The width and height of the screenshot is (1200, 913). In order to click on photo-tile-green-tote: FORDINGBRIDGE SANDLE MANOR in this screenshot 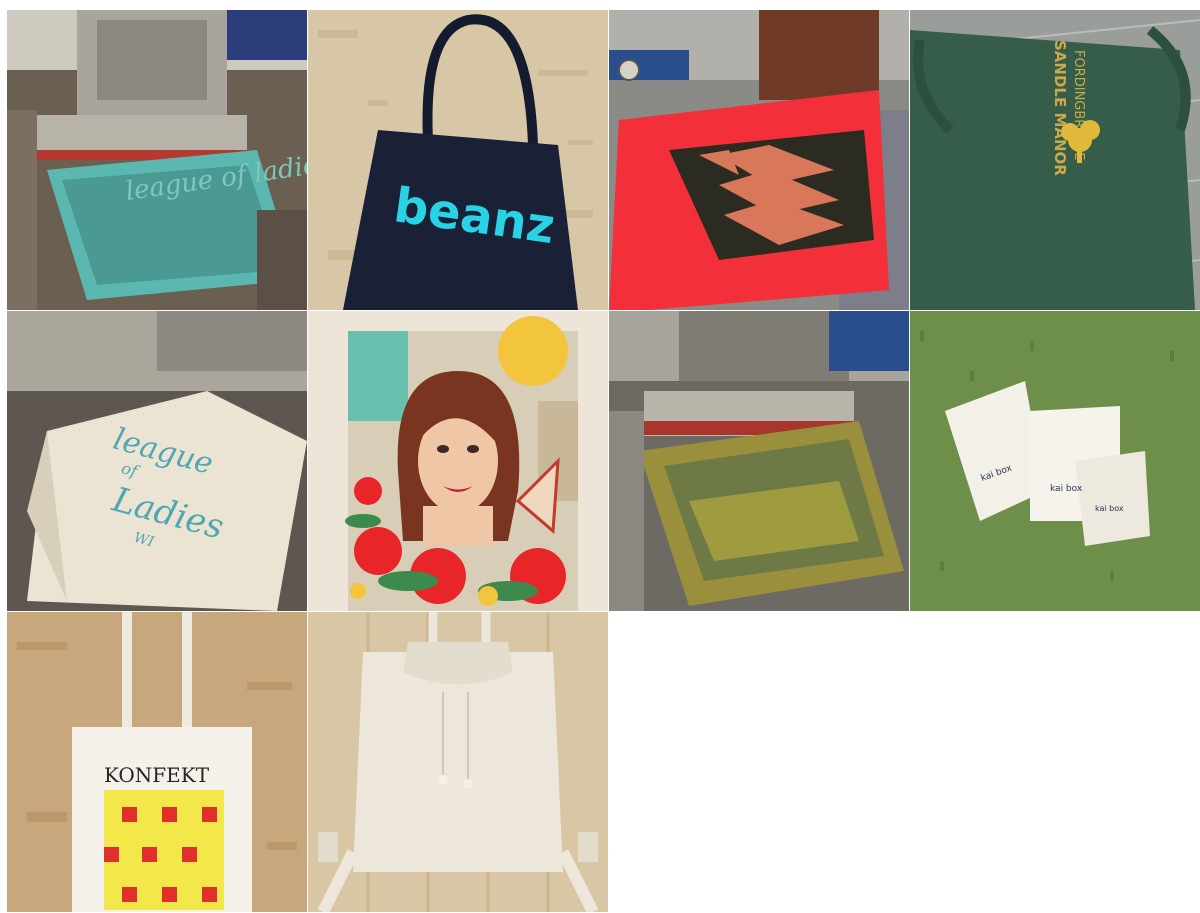, I will do `click(1055, 160)`.